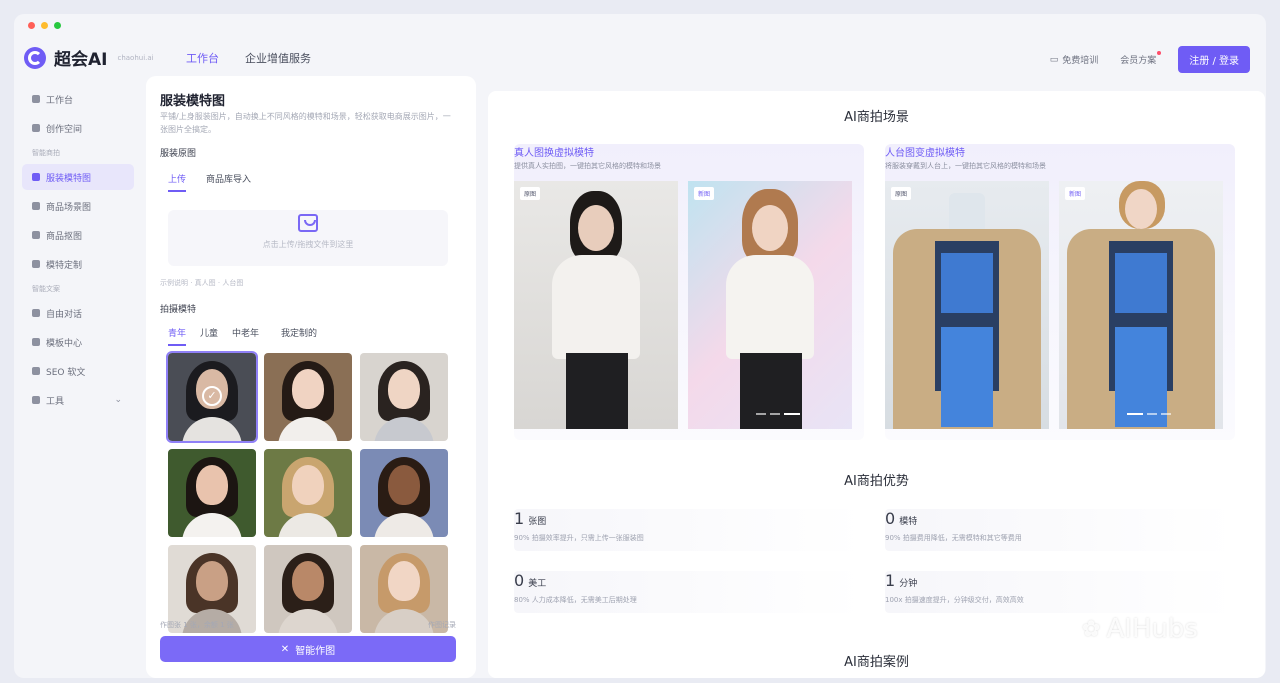 This screenshot has height=683, width=1280. What do you see at coordinates (925, 153) in the screenshot?
I see `scene-card-title: 人台图变虚拟模特` at bounding box center [925, 153].